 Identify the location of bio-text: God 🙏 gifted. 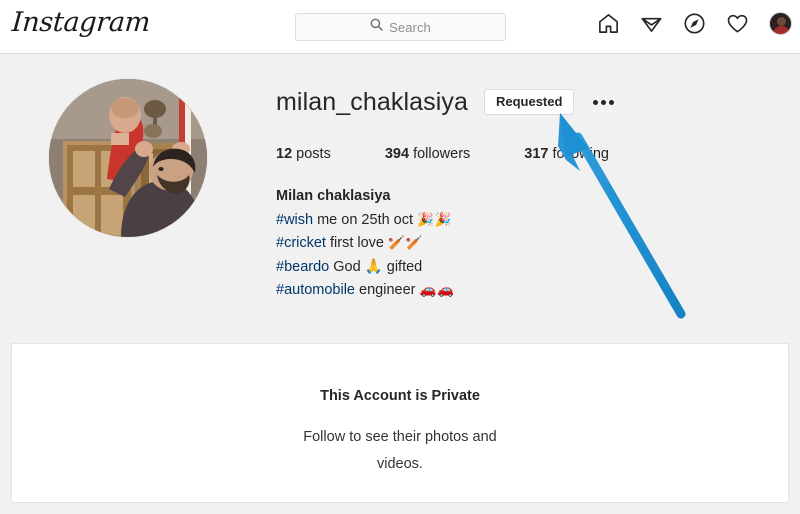
(376, 266).